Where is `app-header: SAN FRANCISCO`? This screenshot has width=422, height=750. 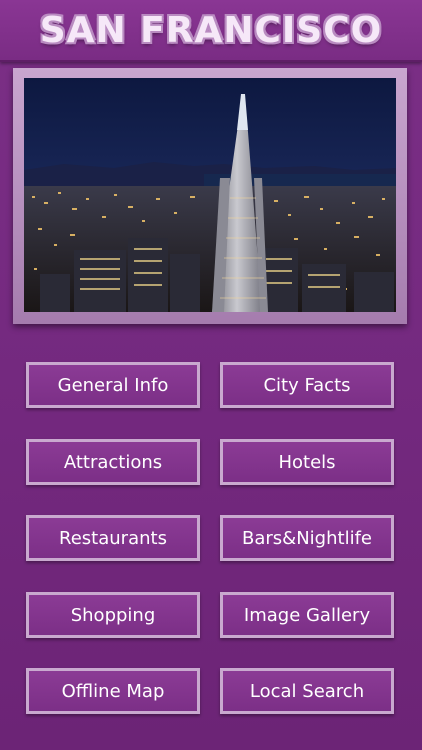 app-header: SAN FRANCISCO is located at coordinates (211, 31).